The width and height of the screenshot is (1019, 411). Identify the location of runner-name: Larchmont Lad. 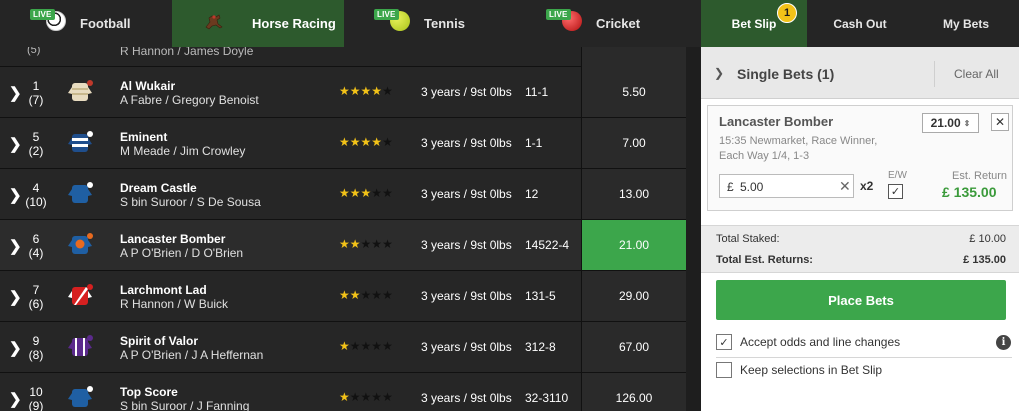
(163, 290).